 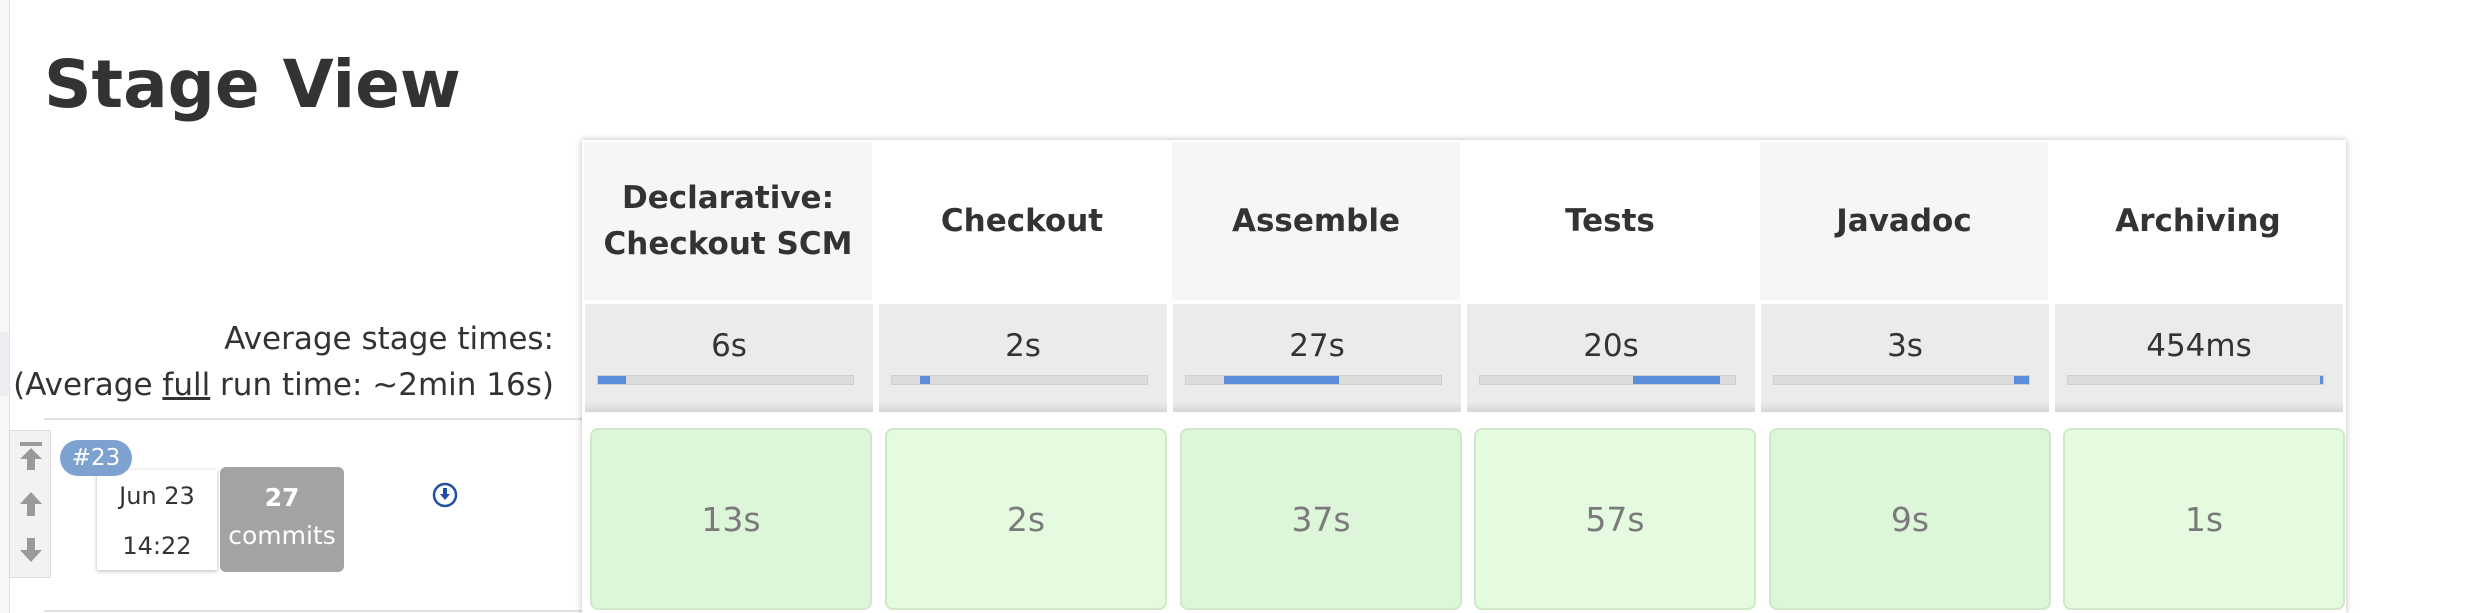 I want to click on stage-run-cell: 2s, so click(x=1026, y=519).